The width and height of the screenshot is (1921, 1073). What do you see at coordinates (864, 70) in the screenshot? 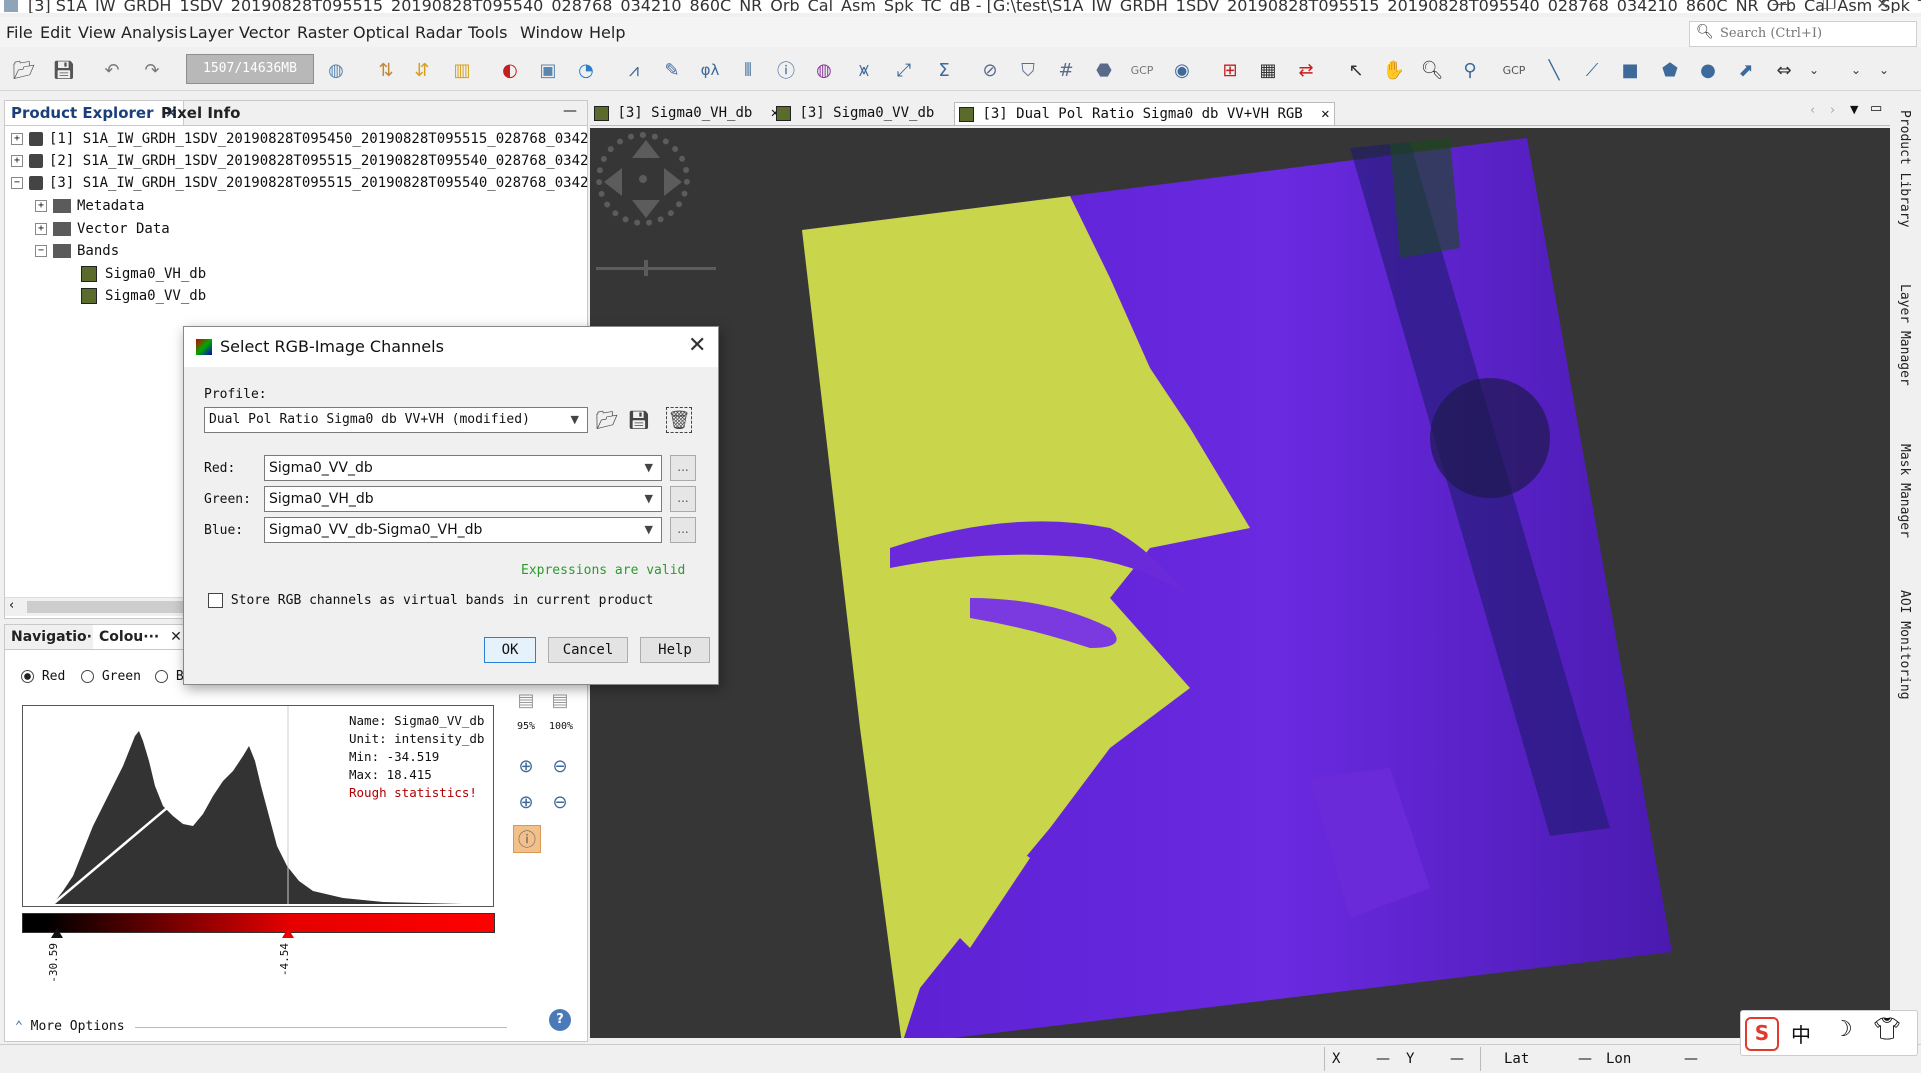
I see `histogram-icon: ⩙` at bounding box center [864, 70].